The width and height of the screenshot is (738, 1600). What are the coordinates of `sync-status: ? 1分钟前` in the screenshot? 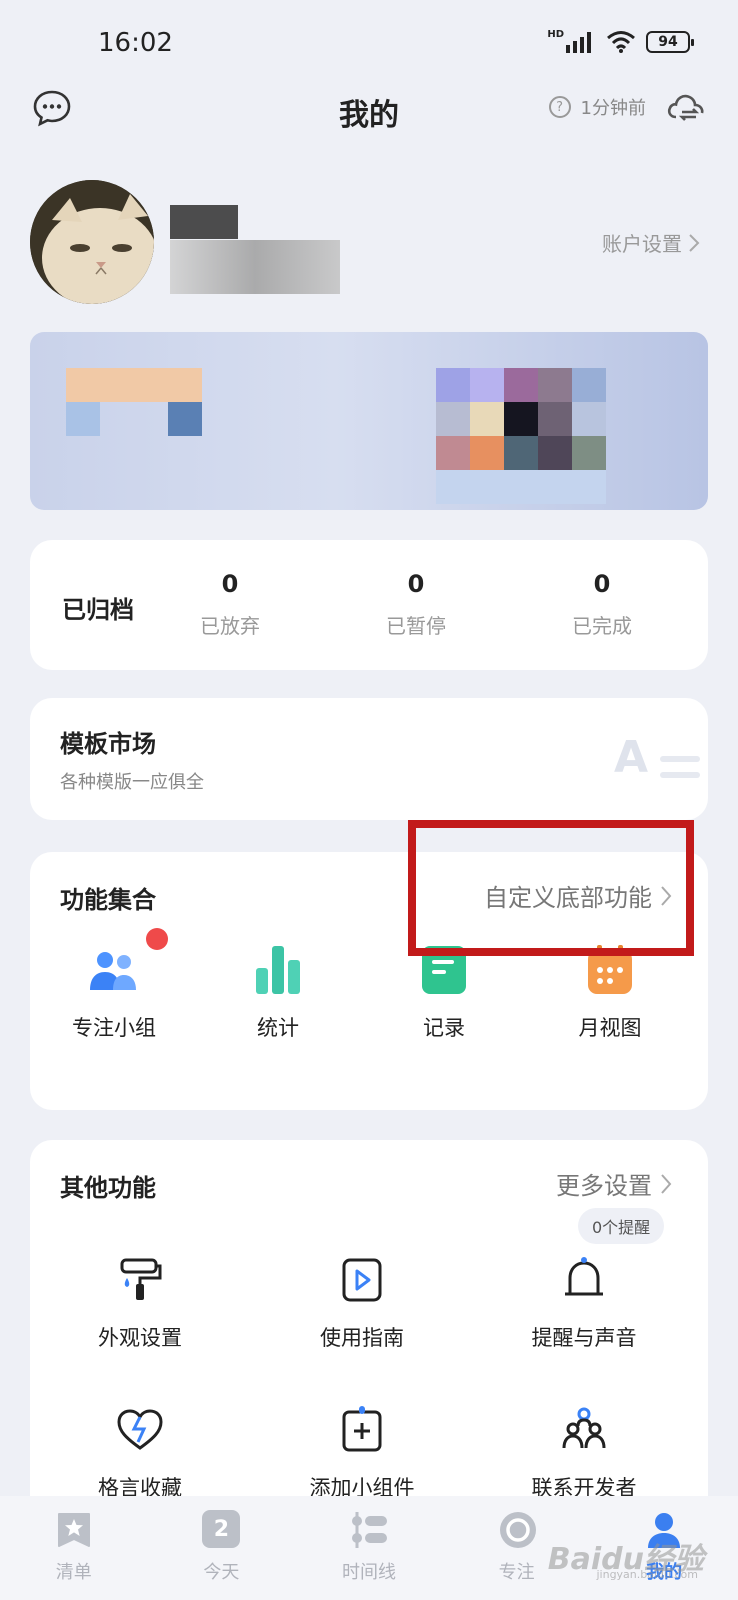 It's located at (627, 107).